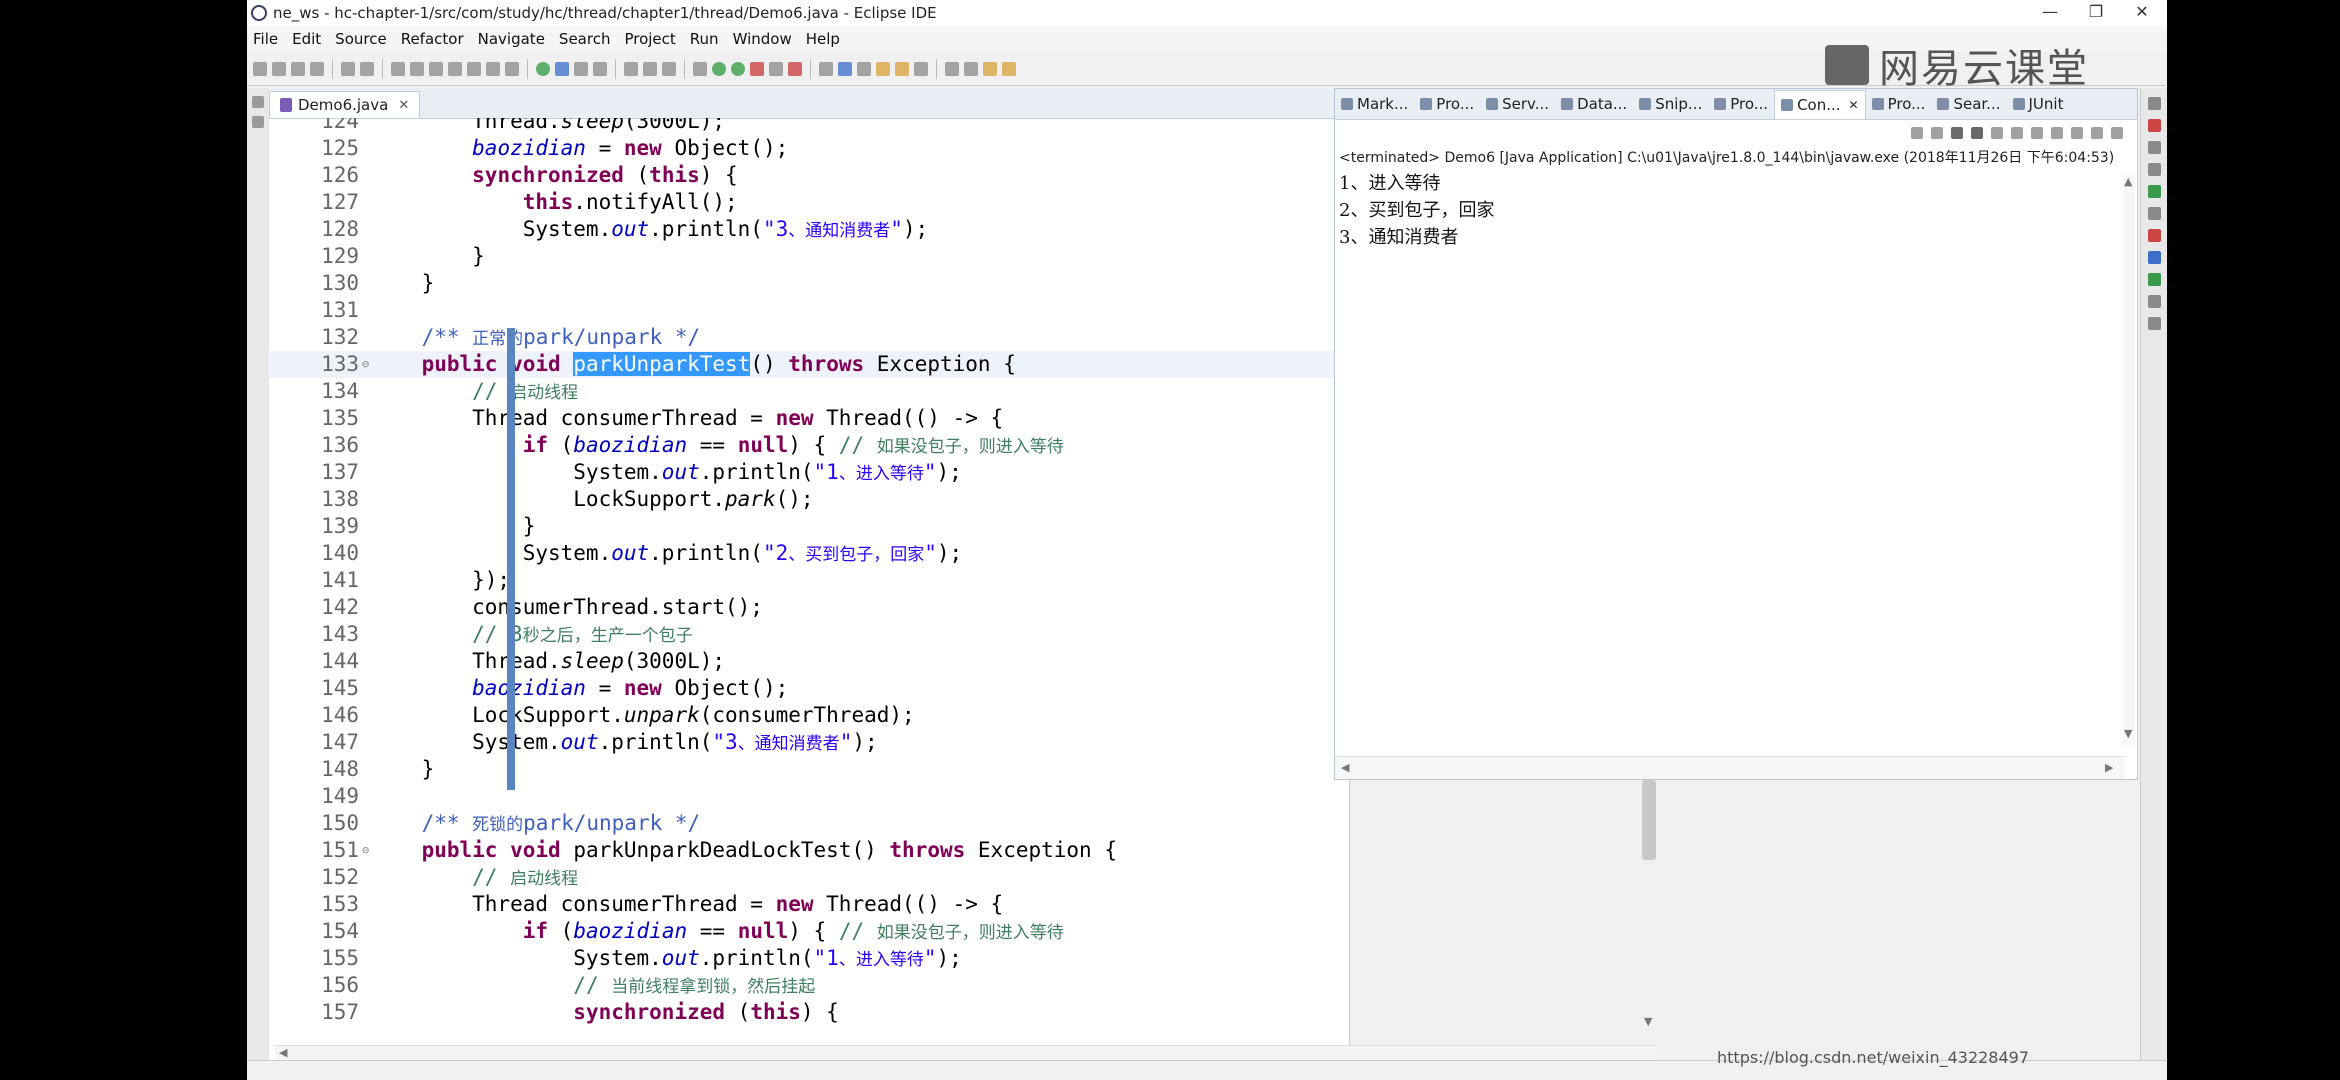 The image size is (2340, 1080). Describe the element at coordinates (809, 634) in the screenshot. I see `code-line: 143 // 3秒之后，生产一个包子` at that location.